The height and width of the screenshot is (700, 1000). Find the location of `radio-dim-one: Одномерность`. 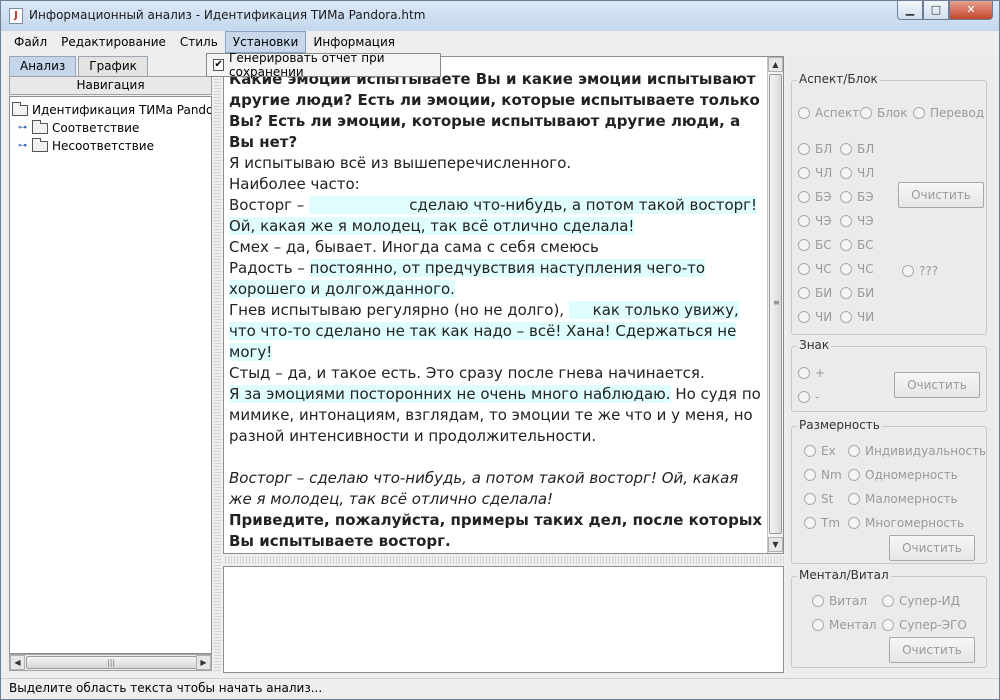

radio-dim-one: Одномерность is located at coordinates (903, 475).